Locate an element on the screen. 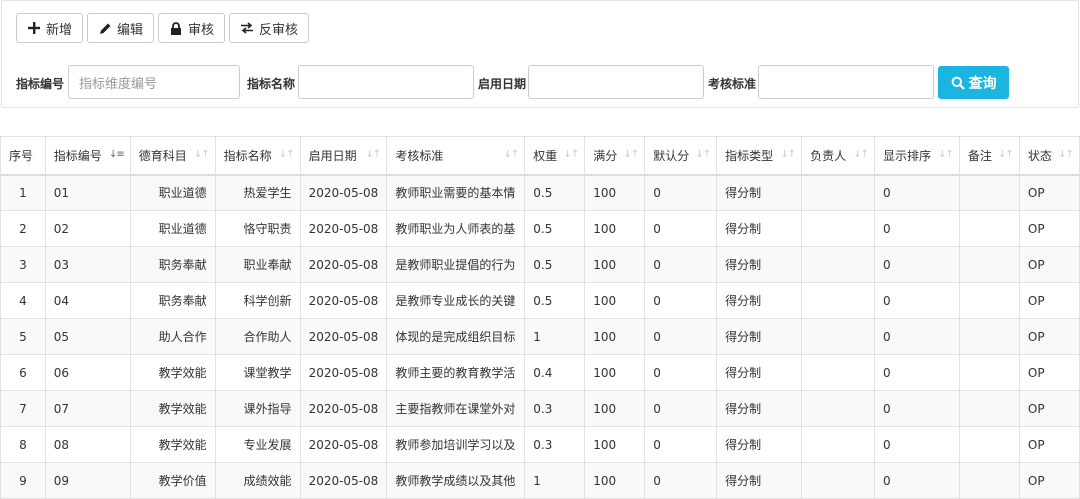 The height and width of the screenshot is (499, 1080). date-input is located at coordinates (616, 82).